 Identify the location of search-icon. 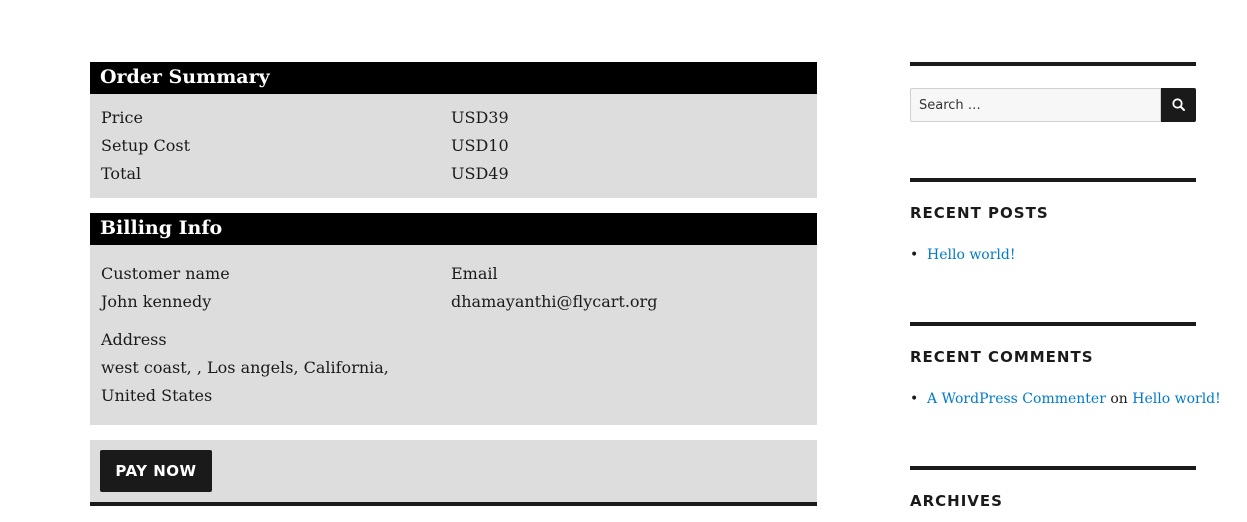
(1178, 104).